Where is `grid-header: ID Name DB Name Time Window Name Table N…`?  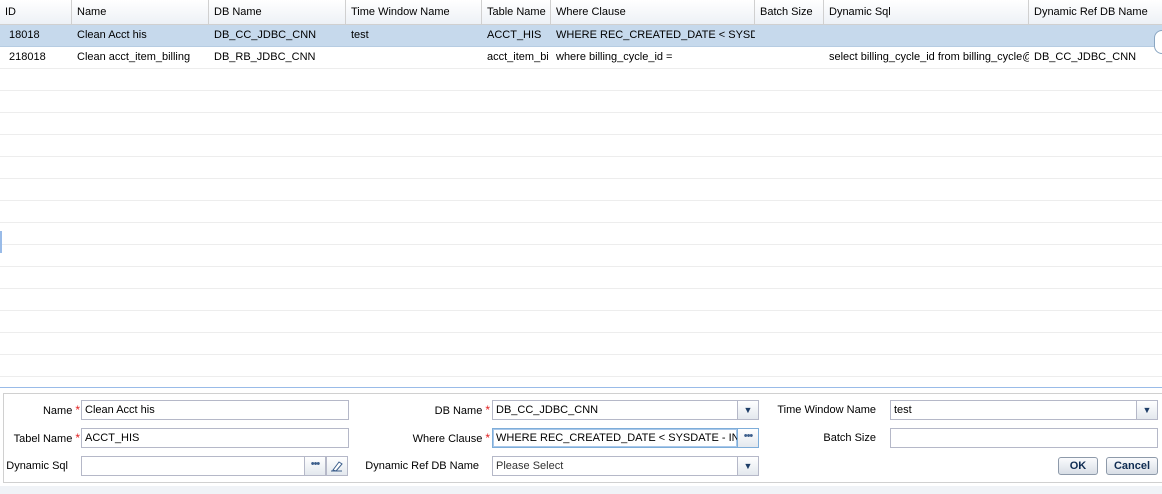
grid-header: ID Name DB Name Time Window Name Table N… is located at coordinates (581, 12).